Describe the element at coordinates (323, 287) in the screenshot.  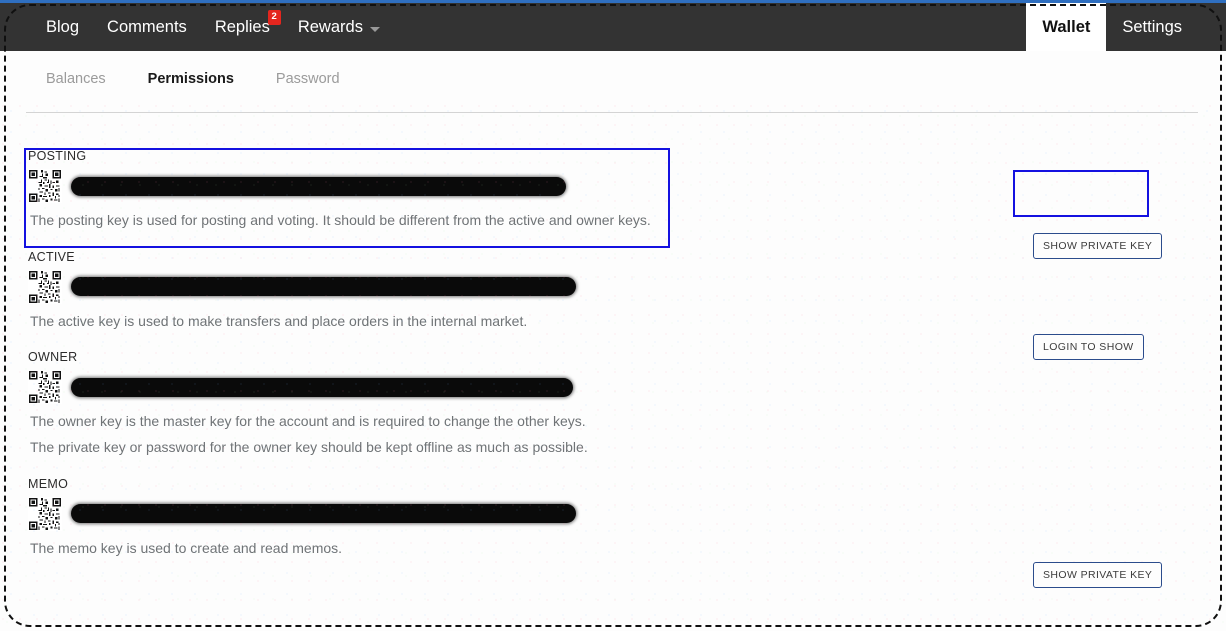
I see `redacted-key-value-active` at that location.